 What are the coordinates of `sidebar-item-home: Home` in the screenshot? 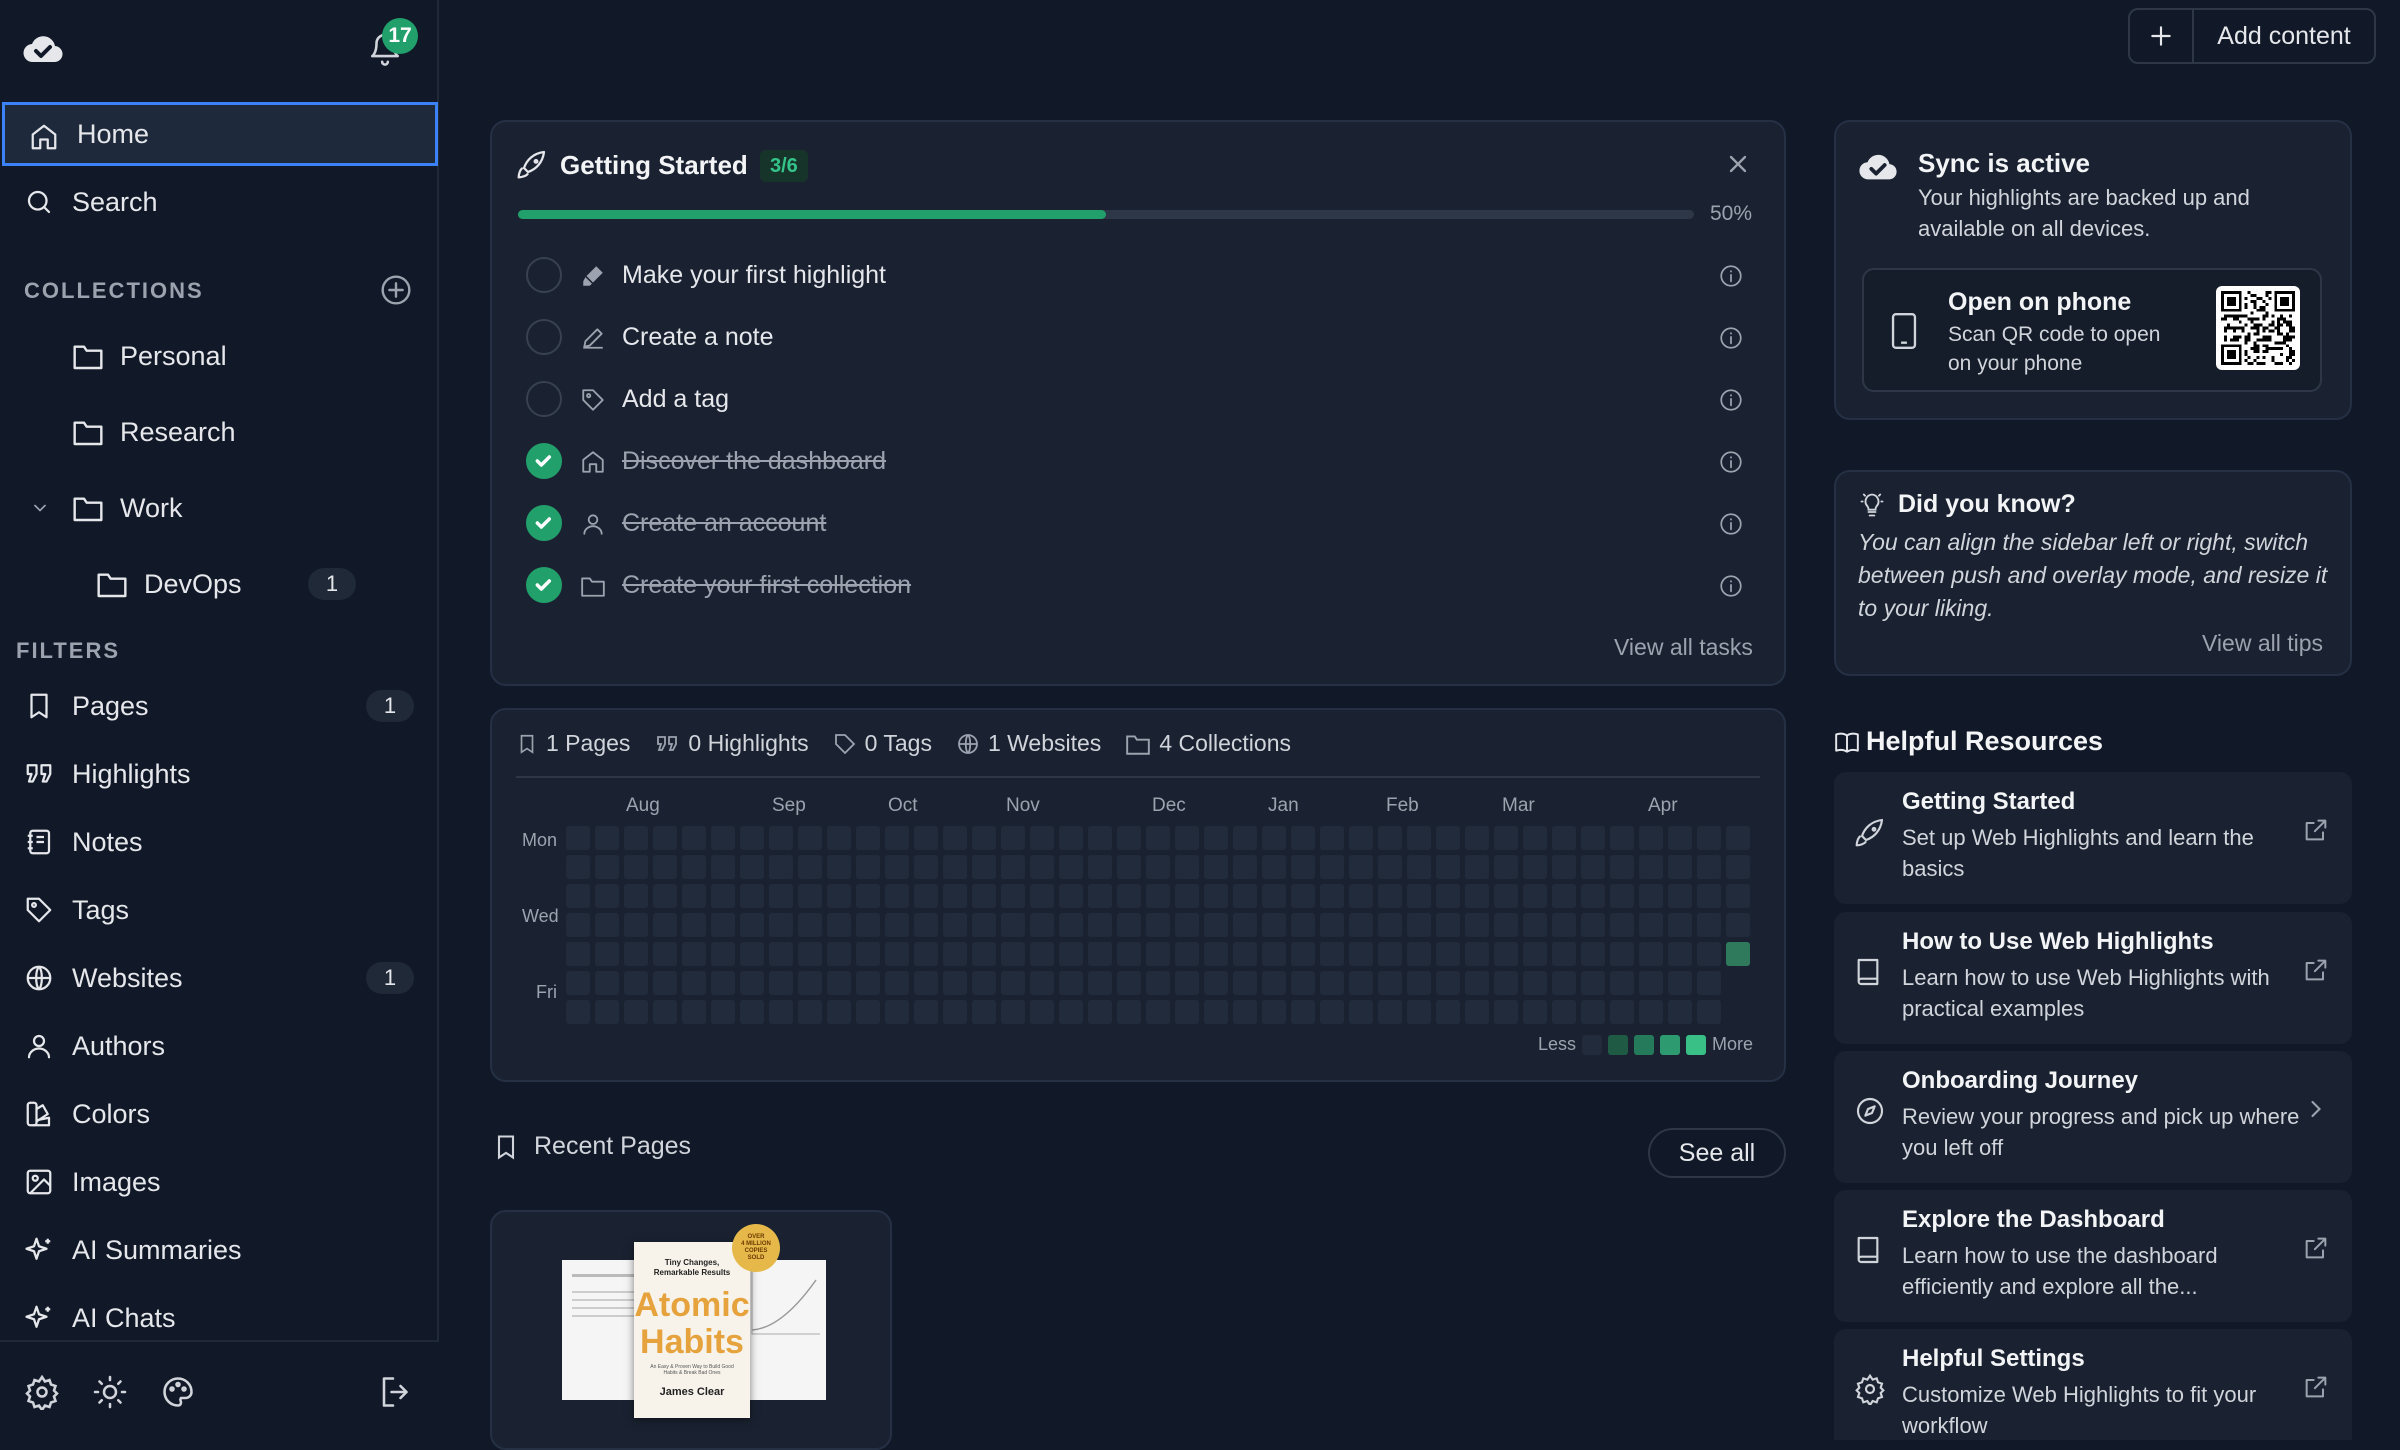 It's located at (220, 134).